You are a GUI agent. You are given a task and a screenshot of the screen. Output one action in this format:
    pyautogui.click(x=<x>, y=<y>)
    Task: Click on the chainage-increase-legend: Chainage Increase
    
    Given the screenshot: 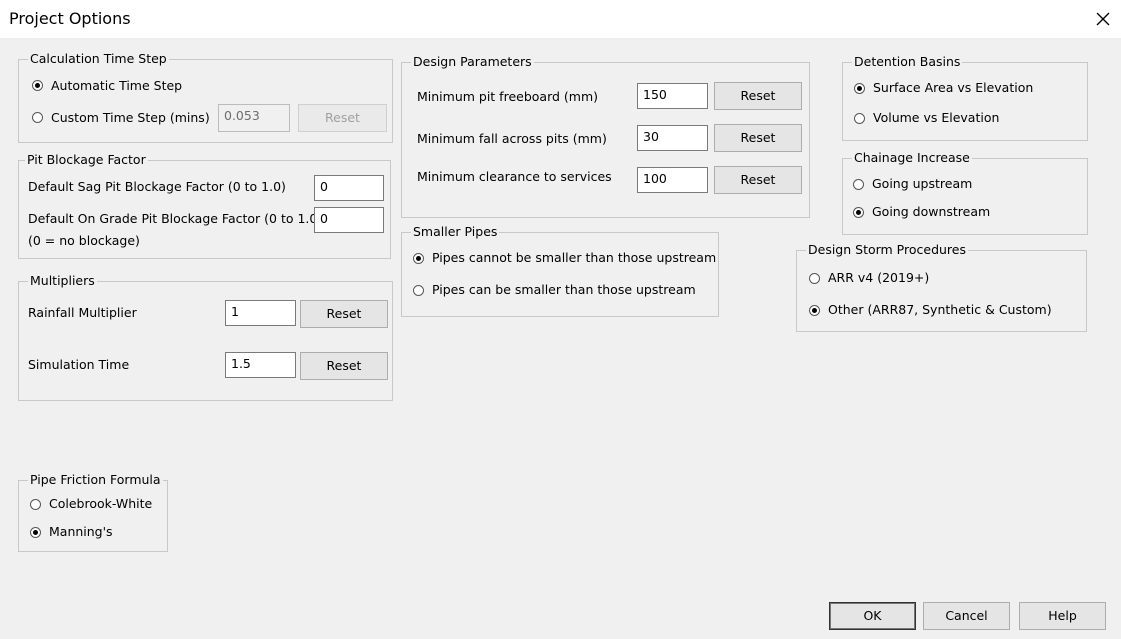 What is the action you would take?
    pyautogui.click(x=912, y=158)
    